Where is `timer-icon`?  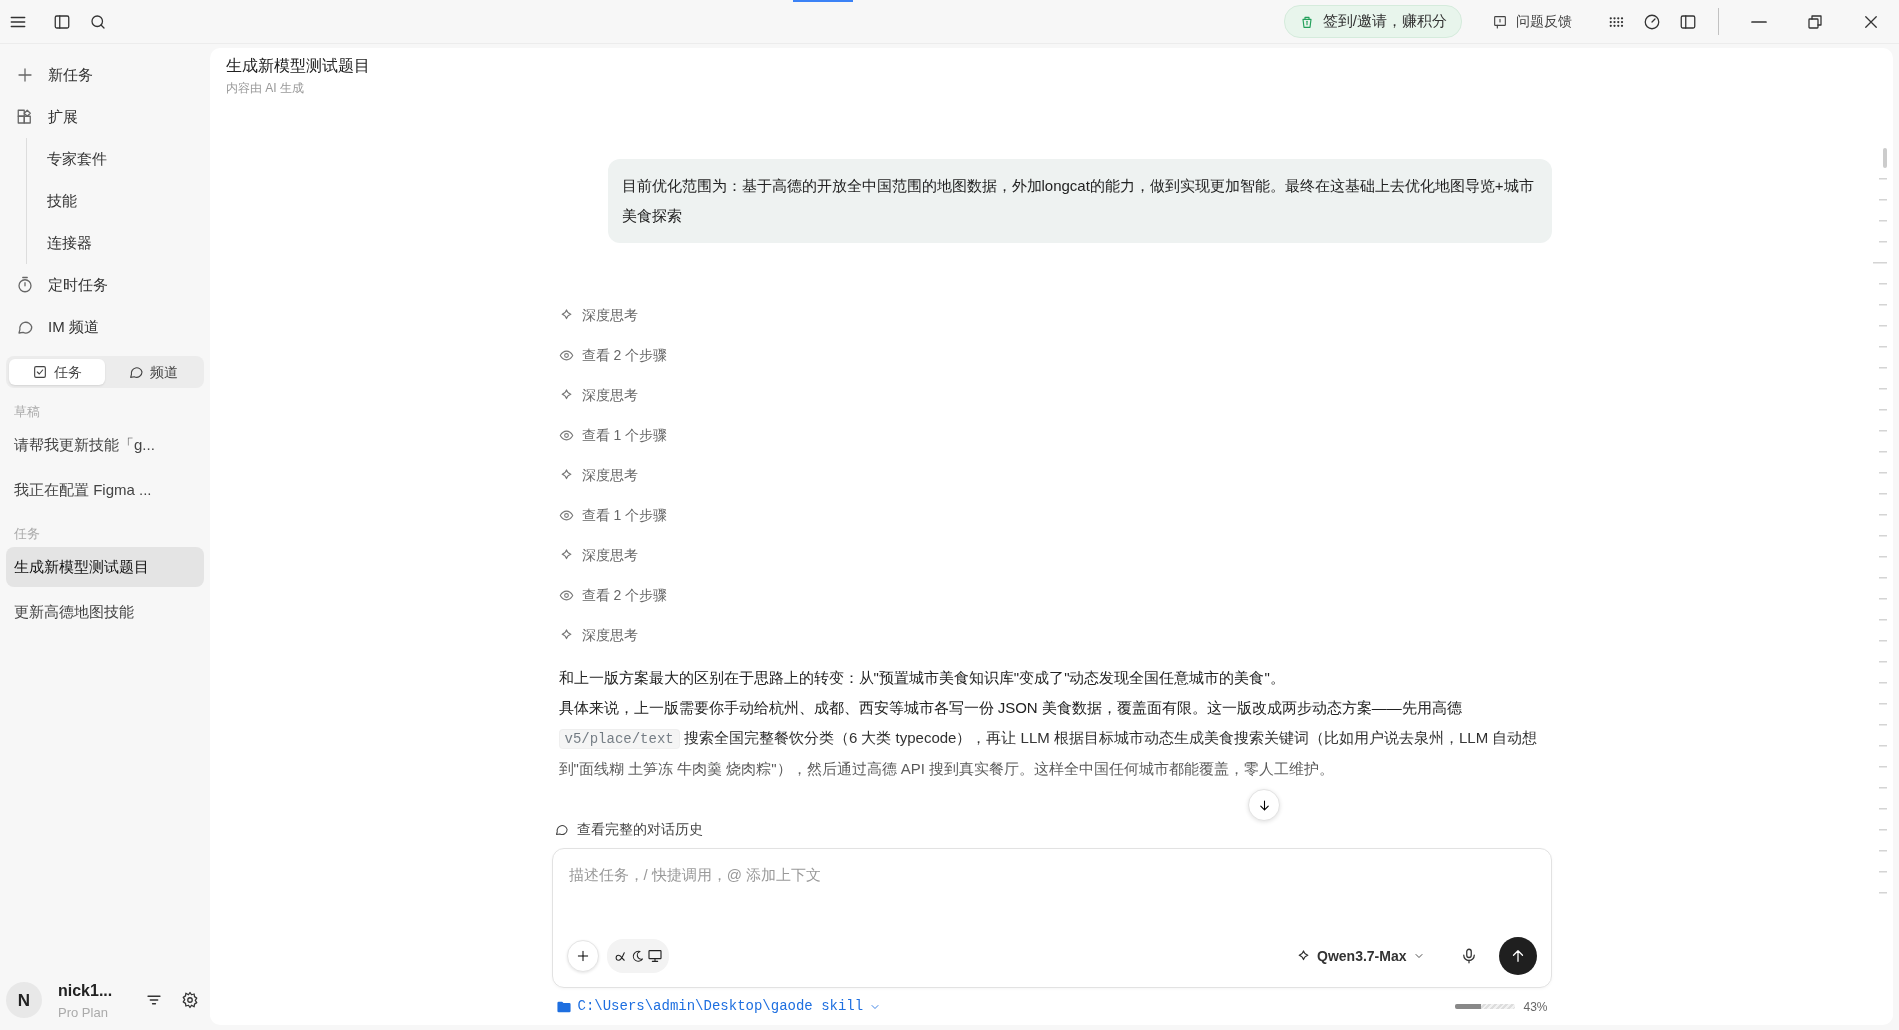 timer-icon is located at coordinates (25, 285).